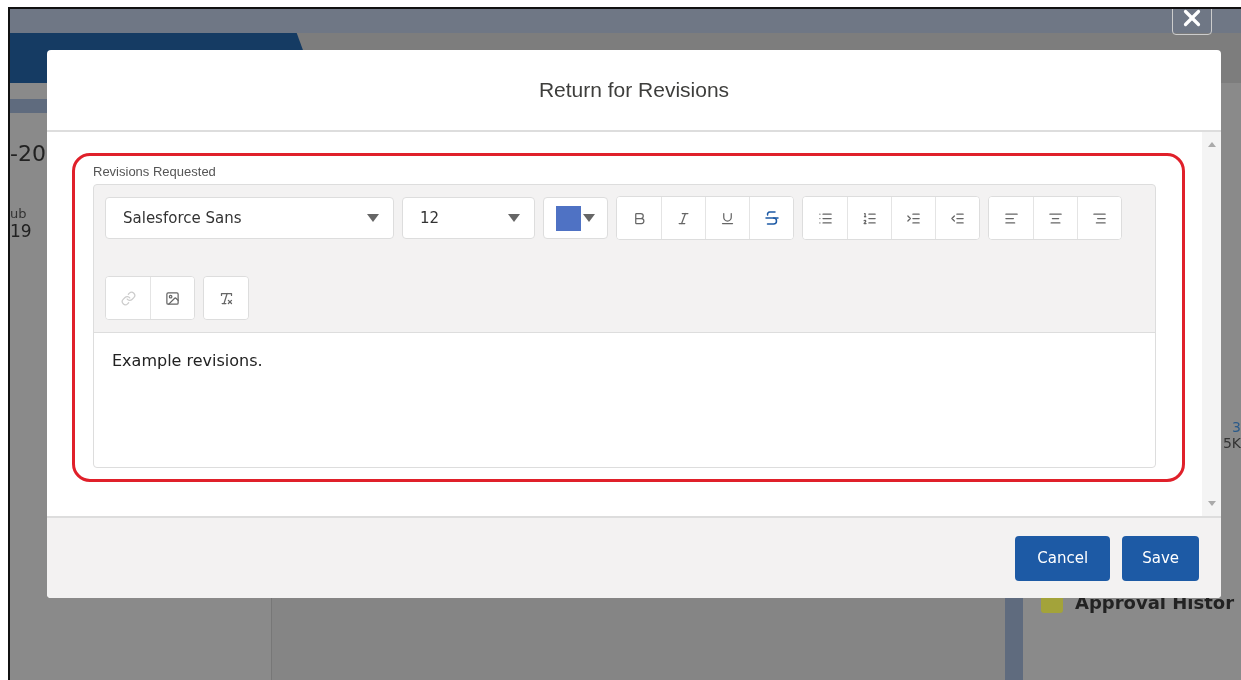 The image size is (1241, 680). What do you see at coordinates (18, 213) in the screenshot?
I see `field-label: ub` at bounding box center [18, 213].